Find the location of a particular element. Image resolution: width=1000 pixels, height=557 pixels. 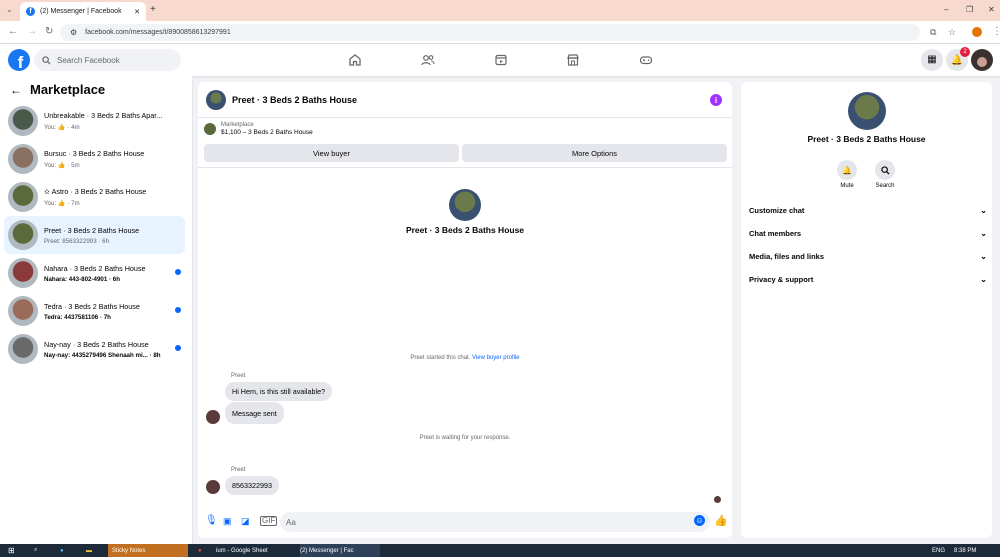

tab-title: (2) Messenger | Facebook is located at coordinates (81, 11).